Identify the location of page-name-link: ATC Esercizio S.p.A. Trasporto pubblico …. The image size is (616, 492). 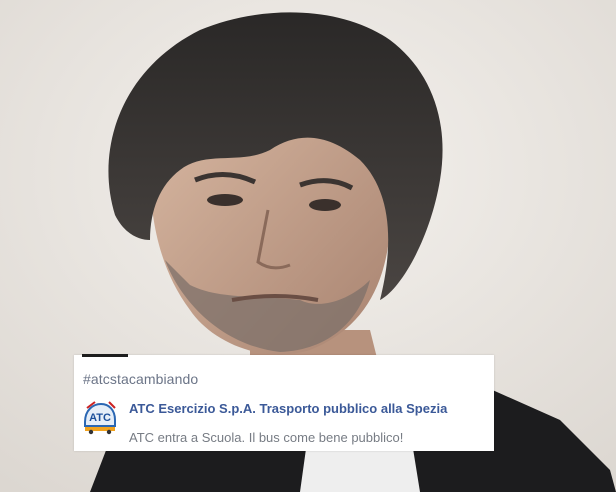
(288, 408).